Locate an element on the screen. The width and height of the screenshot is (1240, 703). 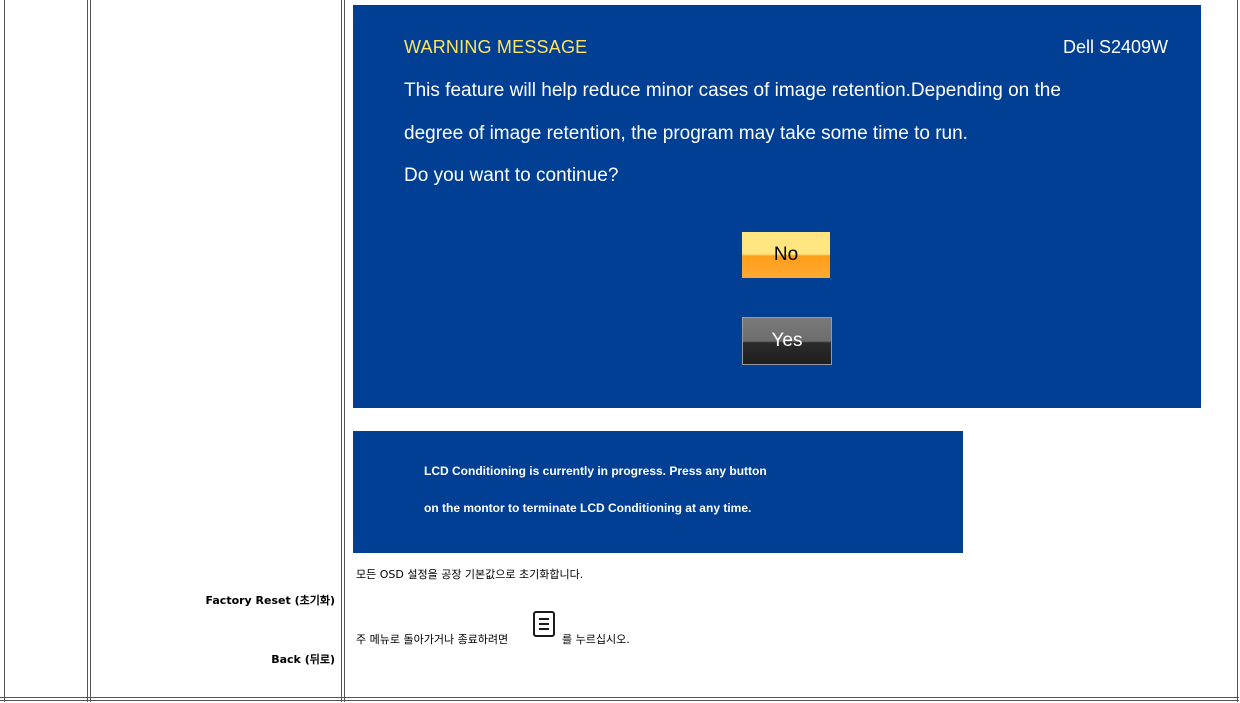
osd-warning-title: WARNING MESSAGE is located at coordinates (496, 47).